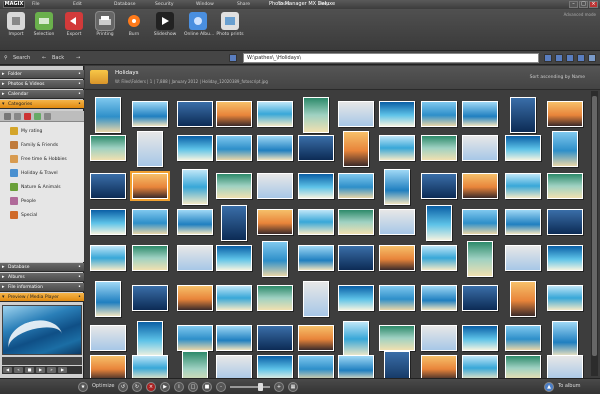 The image size is (600, 394). What do you see at coordinates (230, 24) in the screenshot?
I see `photo-prints-button: Photo prints` at bounding box center [230, 24].